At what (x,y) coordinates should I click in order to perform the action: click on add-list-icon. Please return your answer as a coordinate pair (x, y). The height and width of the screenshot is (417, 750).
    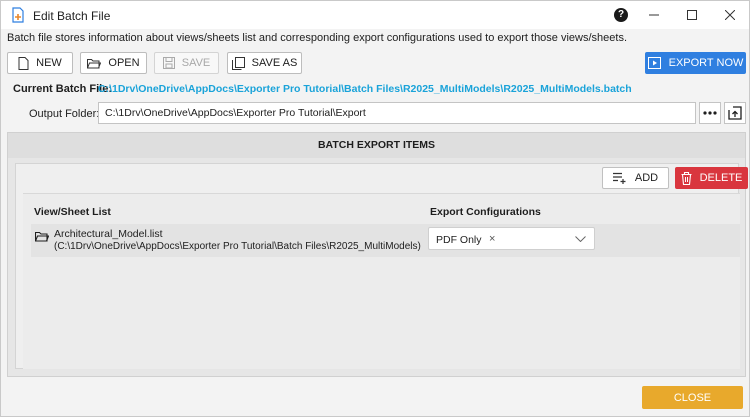
    Looking at the image, I should click on (619, 178).